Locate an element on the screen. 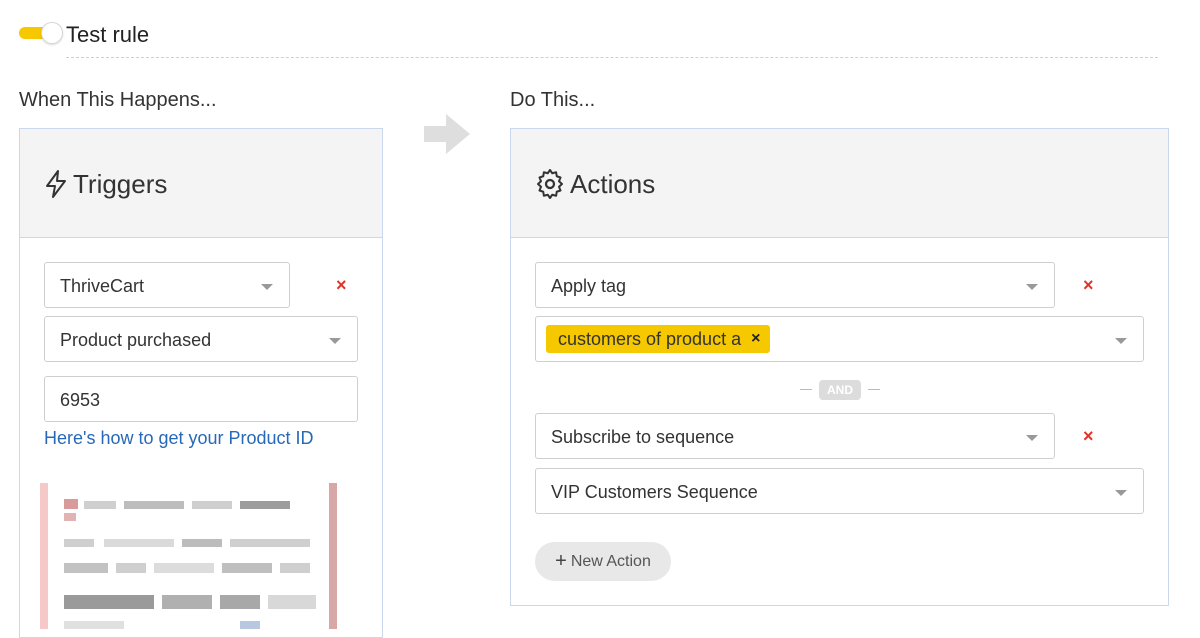 The height and width of the screenshot is (638, 1200). tag-multiselect: customers of product a × is located at coordinates (839, 339).